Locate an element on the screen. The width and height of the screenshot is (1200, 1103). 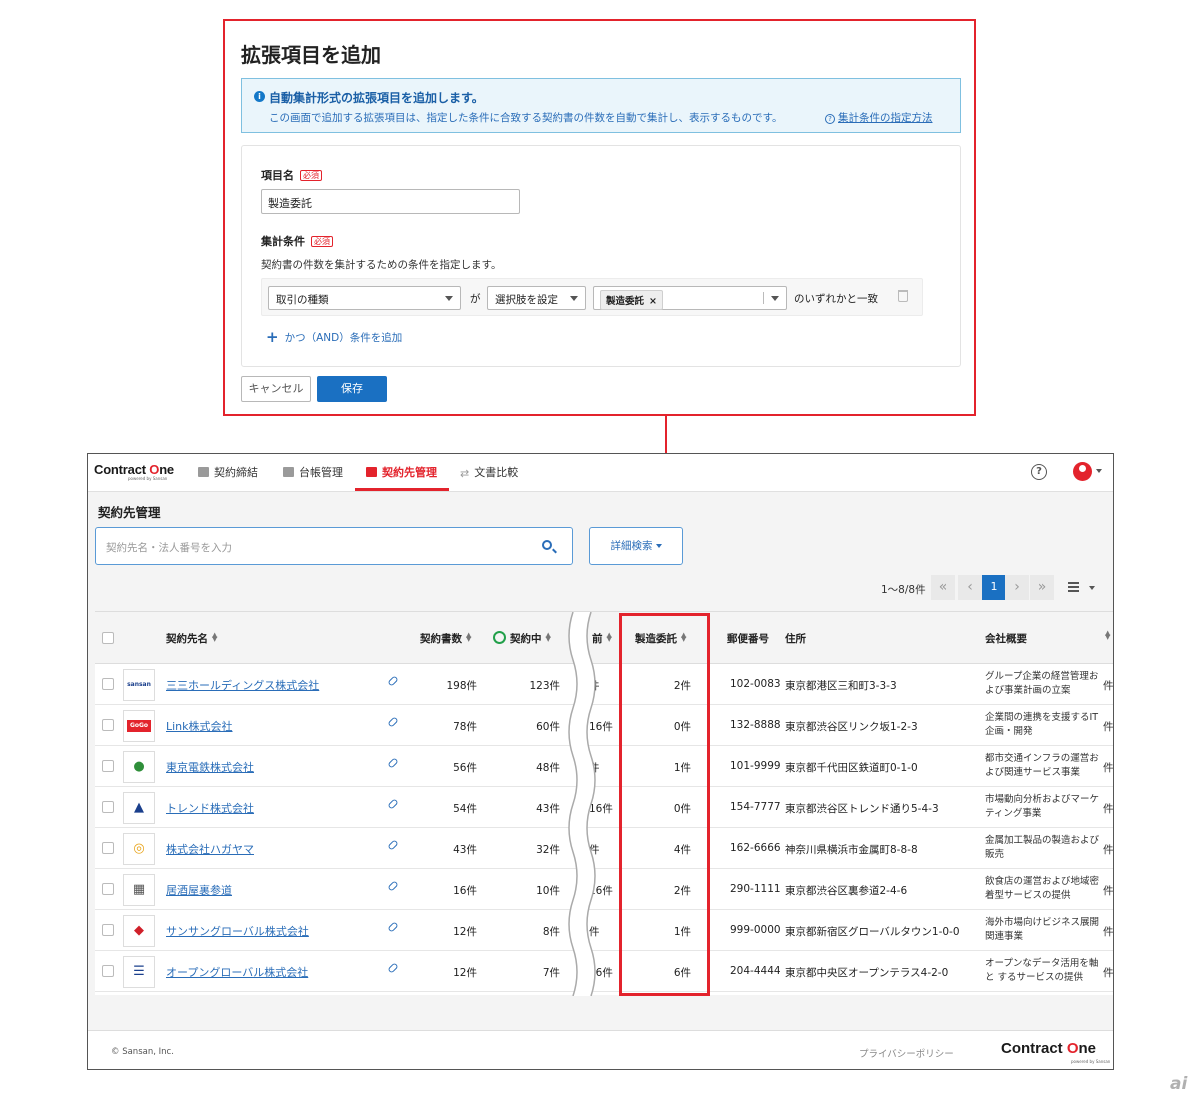
condition-value-select: 製造委託 × is located at coordinates (690, 298).